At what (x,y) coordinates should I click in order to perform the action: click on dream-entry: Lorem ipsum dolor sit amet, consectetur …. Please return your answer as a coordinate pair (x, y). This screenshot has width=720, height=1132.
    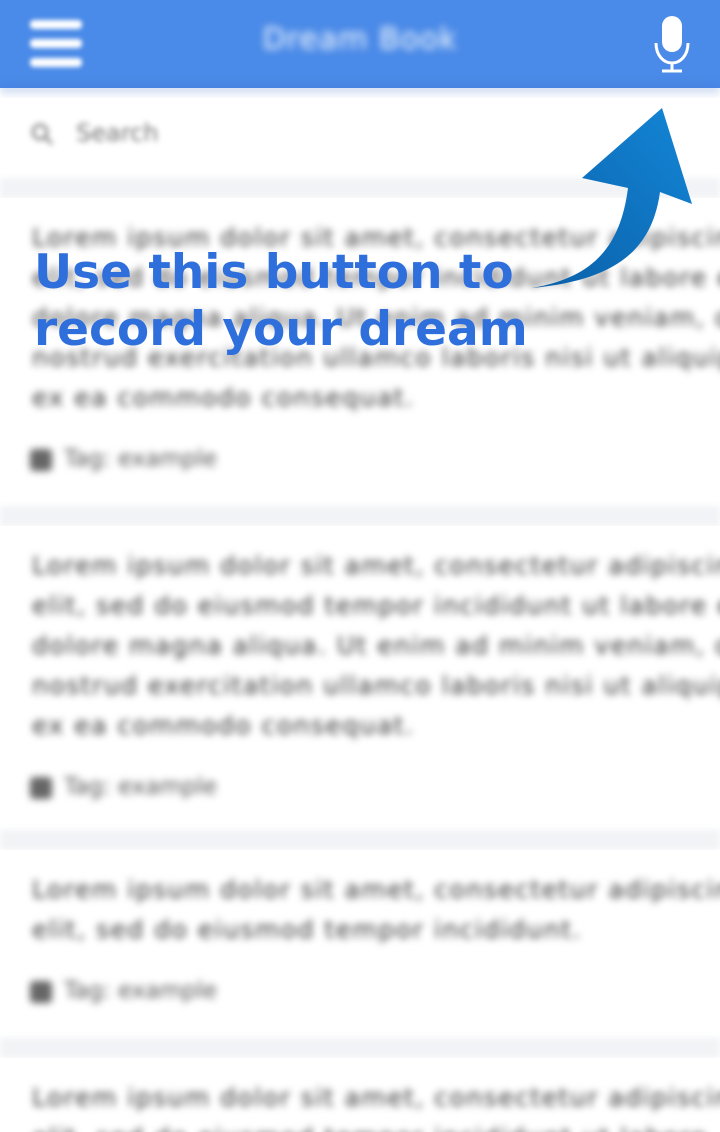
    Looking at the image, I should click on (360, 1095).